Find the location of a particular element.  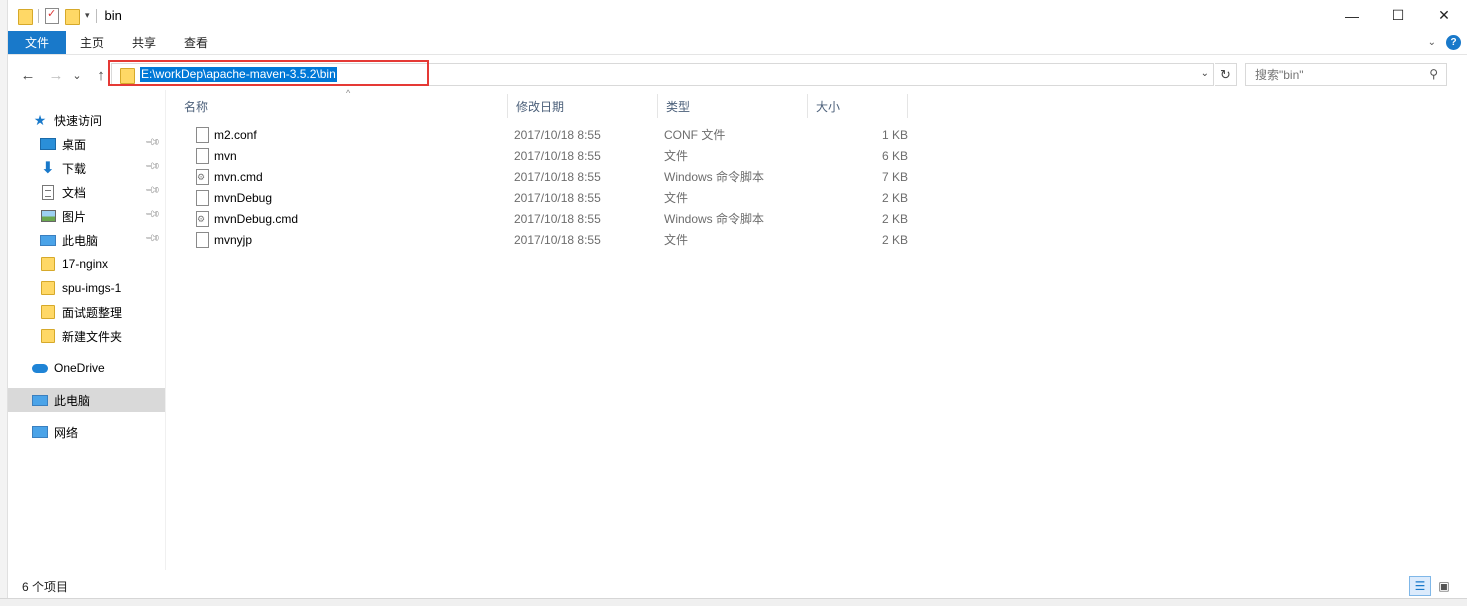

tab-home: 主页 is located at coordinates (92, 42).